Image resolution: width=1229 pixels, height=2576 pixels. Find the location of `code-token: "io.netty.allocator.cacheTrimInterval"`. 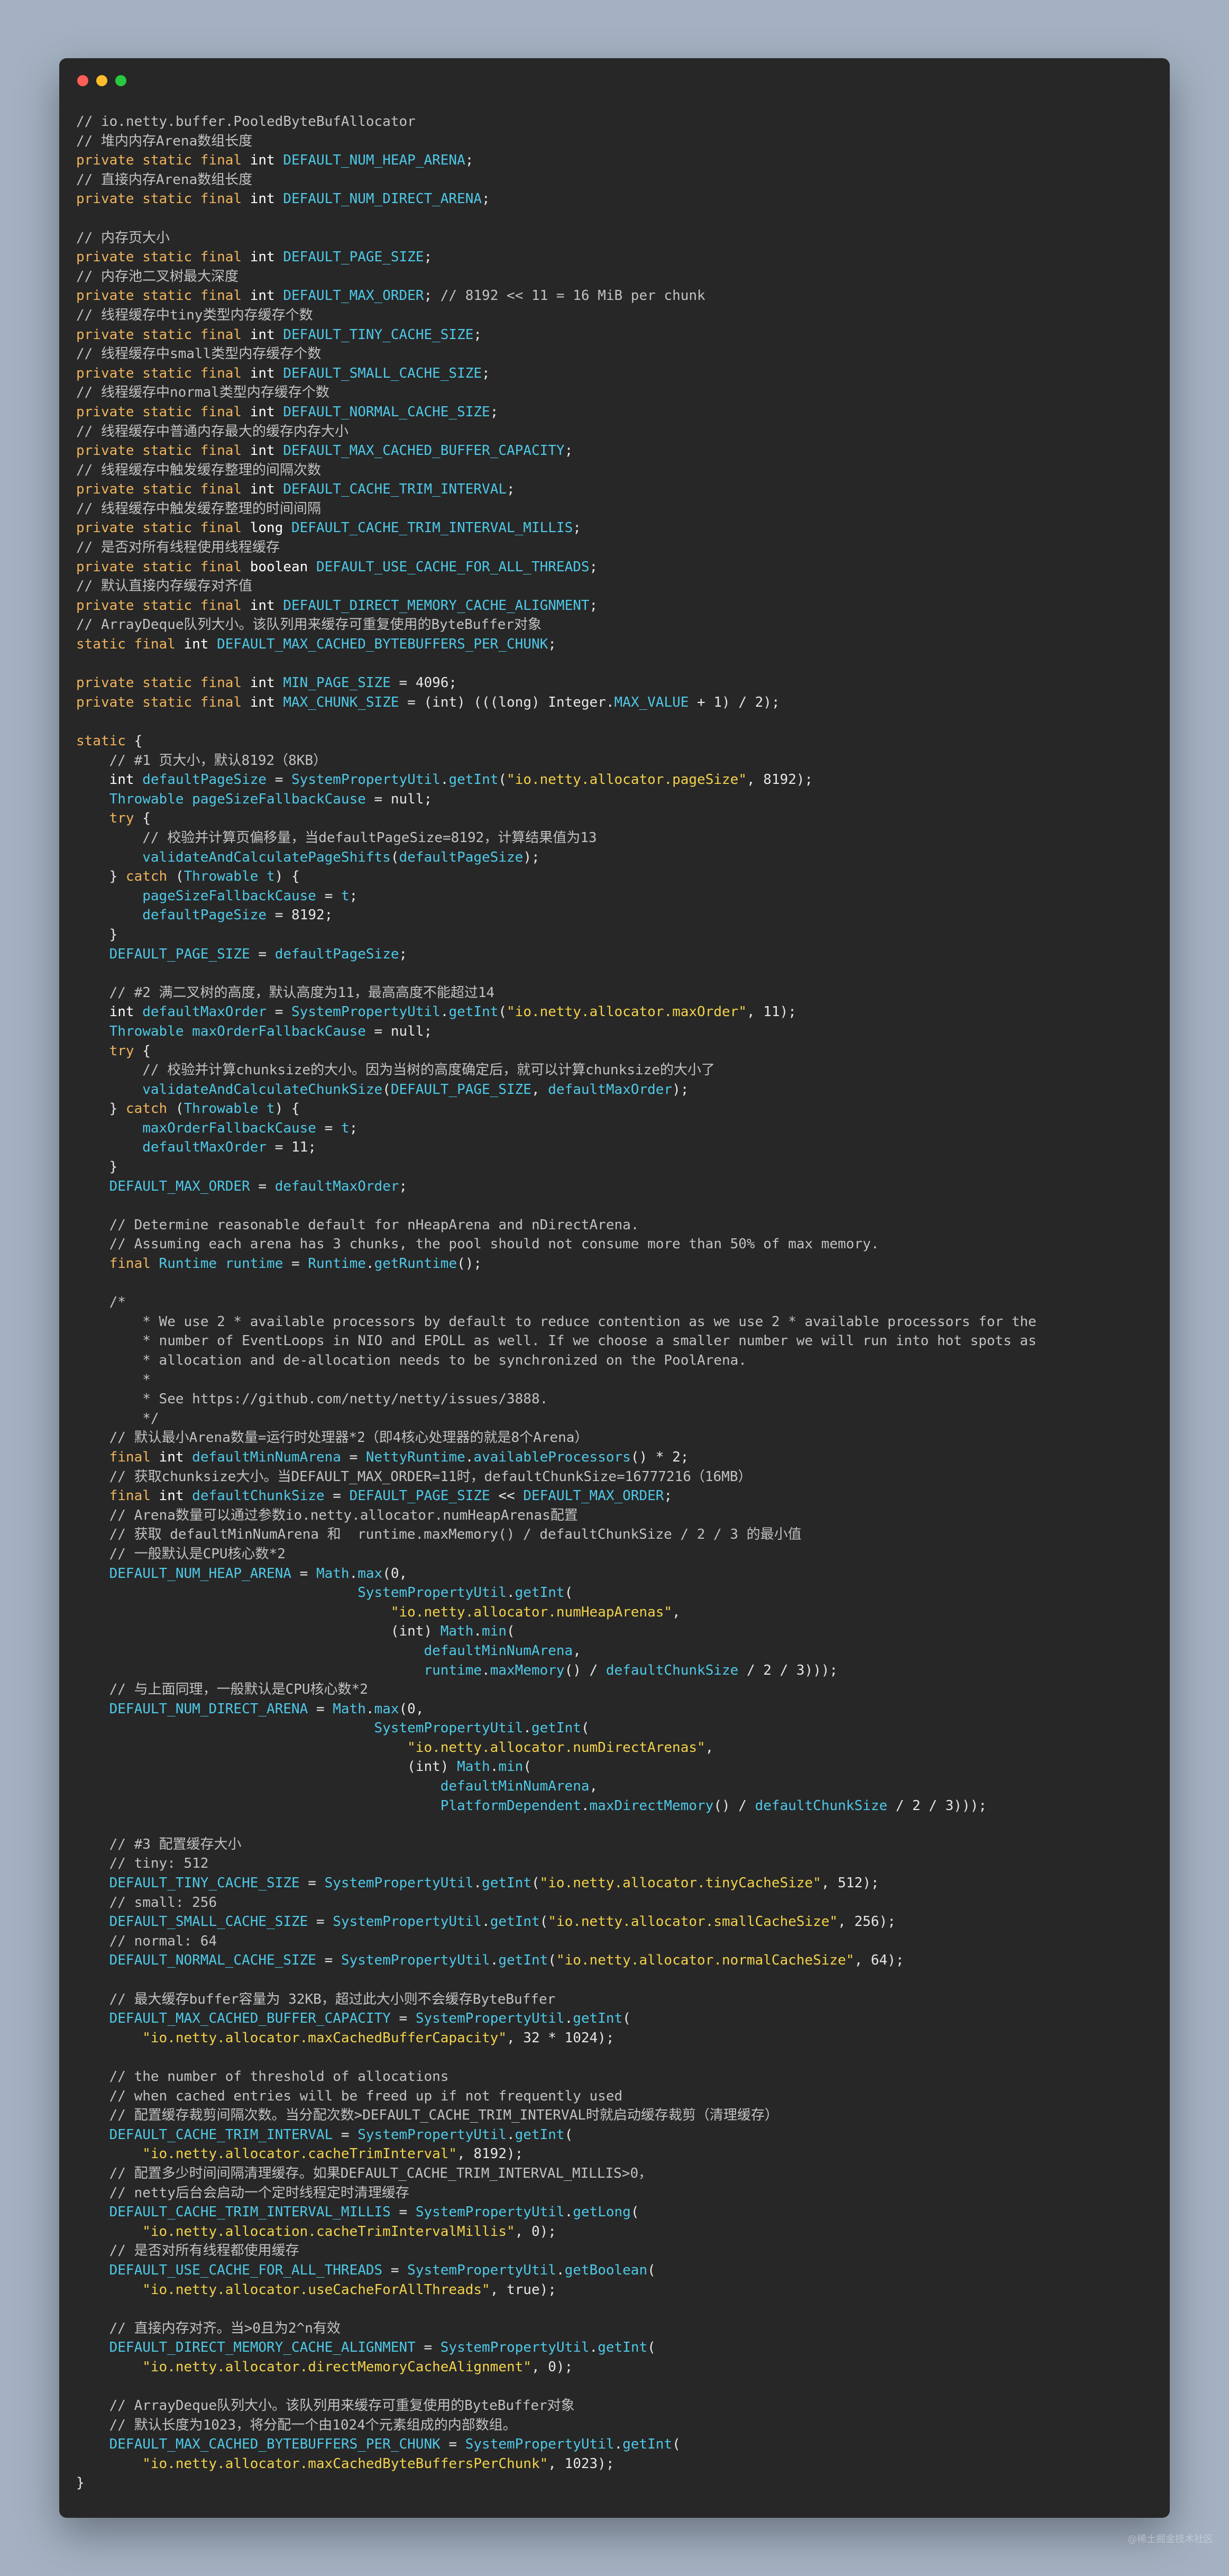

code-token: "io.netty.allocator.cacheTrimInterval" is located at coordinates (299, 2154).